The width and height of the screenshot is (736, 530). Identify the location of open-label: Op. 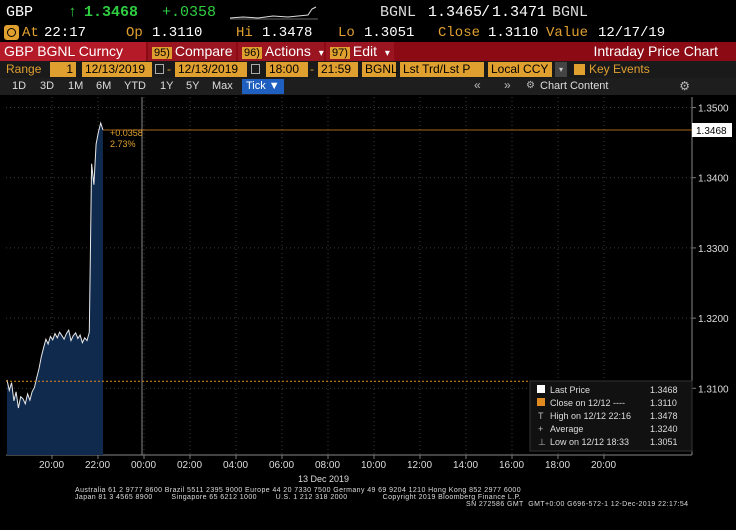
(134, 33).